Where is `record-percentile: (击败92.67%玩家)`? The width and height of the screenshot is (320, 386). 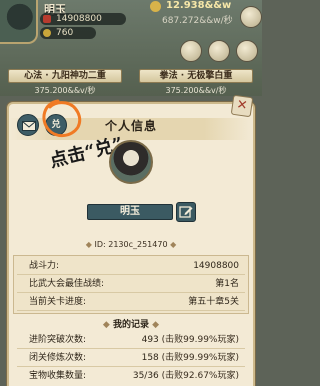 record-percentile: (击败92.67%玩家) is located at coordinates (200, 376).